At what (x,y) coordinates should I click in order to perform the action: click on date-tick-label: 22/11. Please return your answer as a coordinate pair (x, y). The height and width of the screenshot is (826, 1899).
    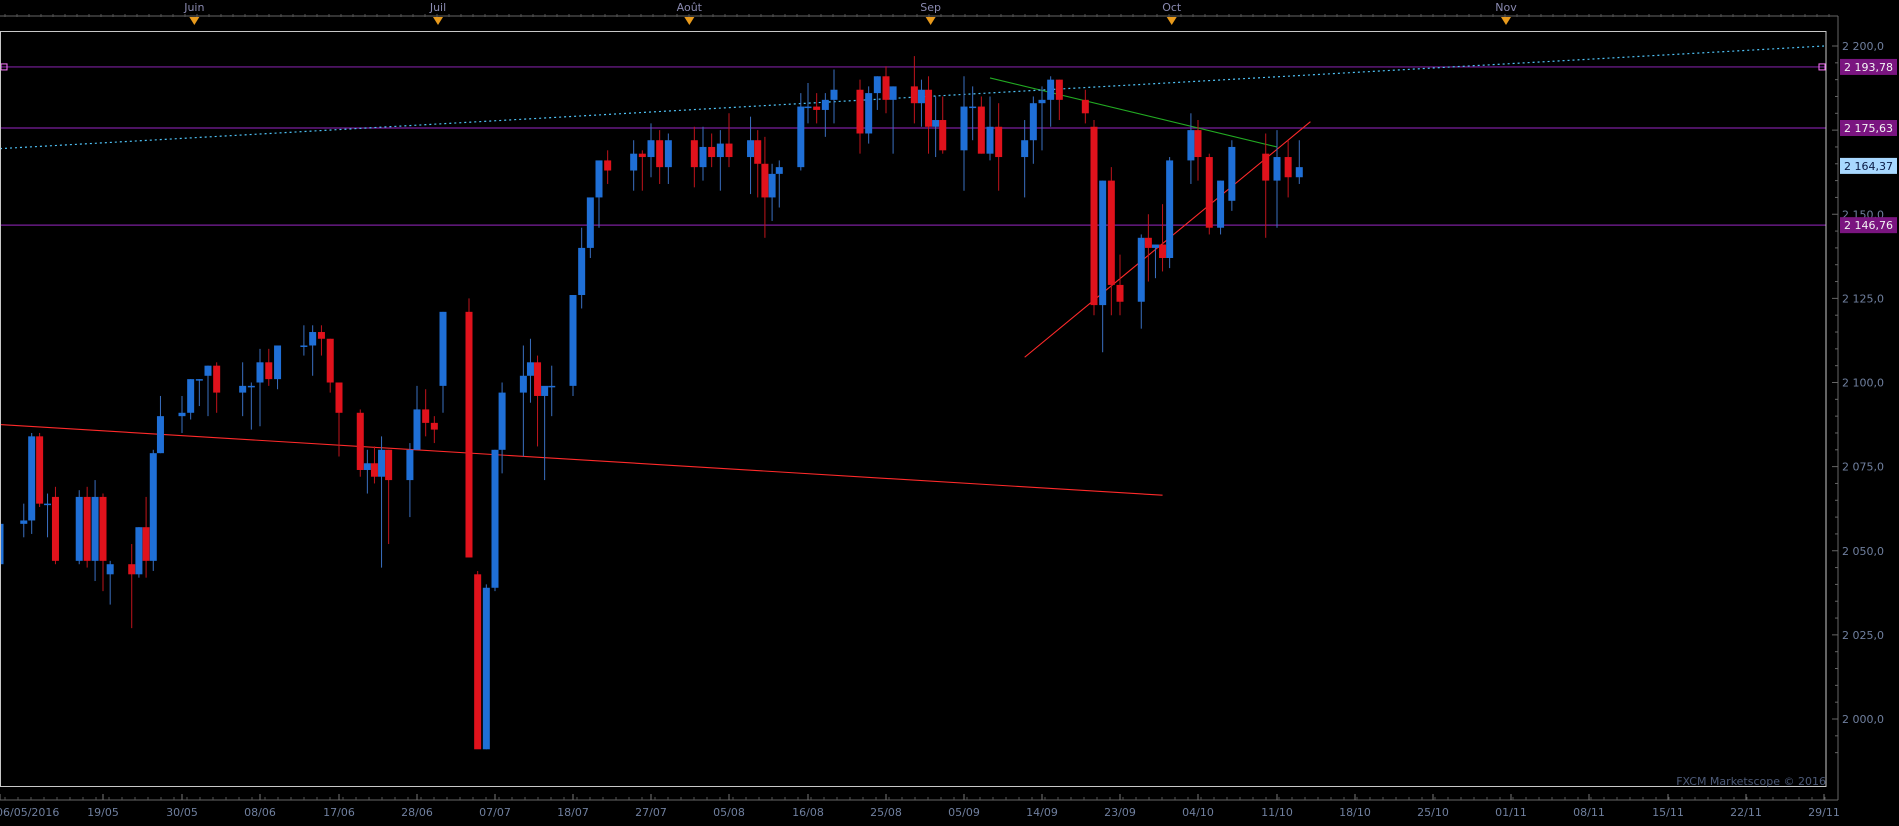
    Looking at the image, I should click on (1746, 812).